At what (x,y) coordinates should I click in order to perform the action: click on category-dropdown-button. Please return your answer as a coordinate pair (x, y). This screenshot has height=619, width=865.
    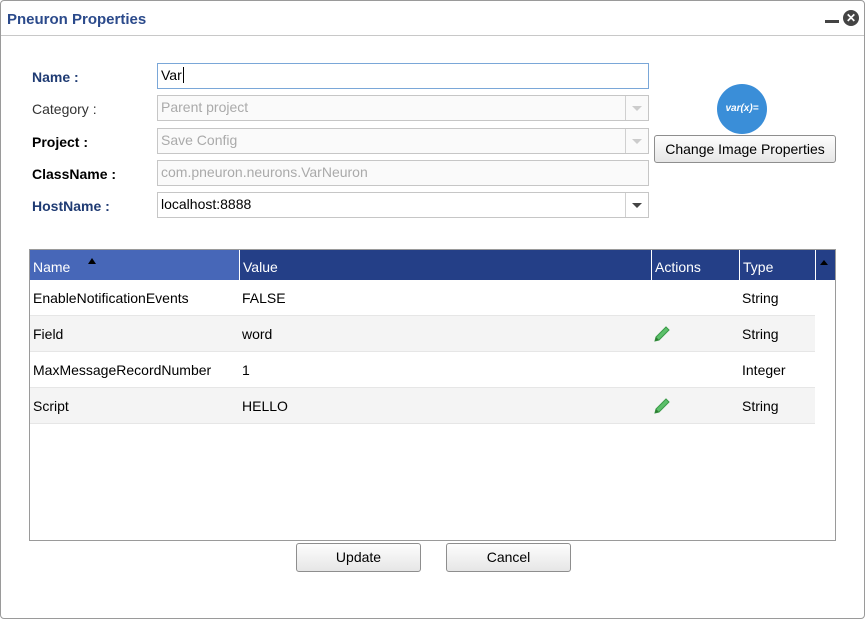
    Looking at the image, I should click on (636, 108).